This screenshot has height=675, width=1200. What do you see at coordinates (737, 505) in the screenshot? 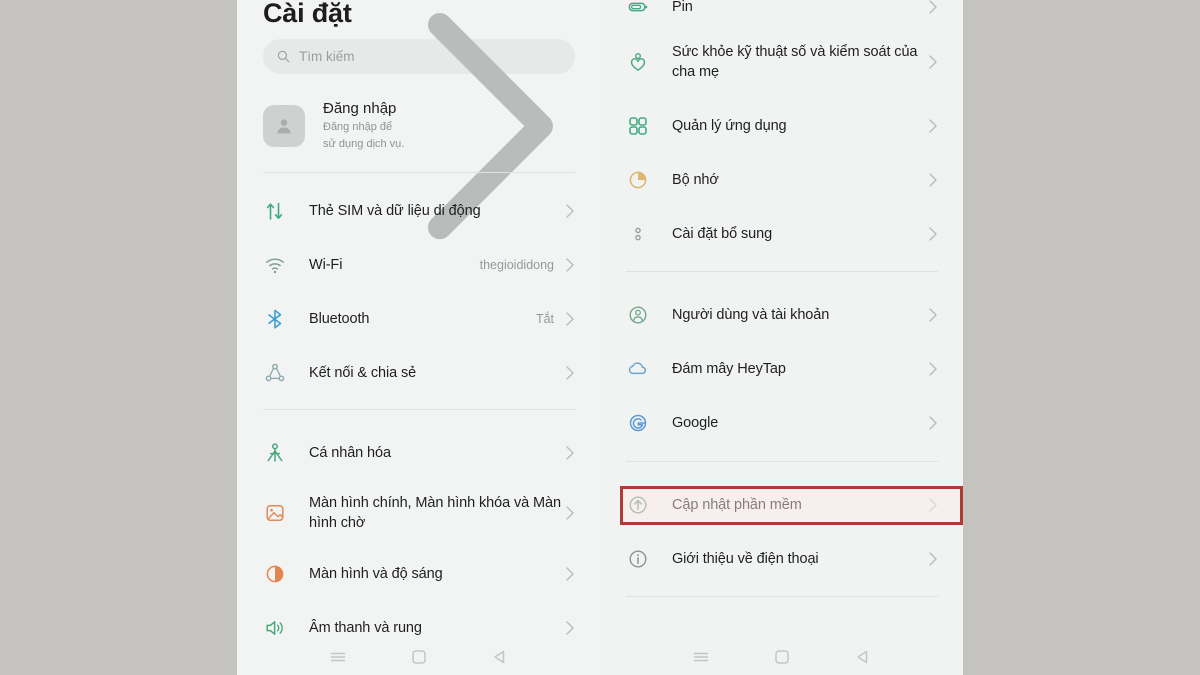
I see `sidebar-item-label: Cập nhật phần mềm` at bounding box center [737, 505].